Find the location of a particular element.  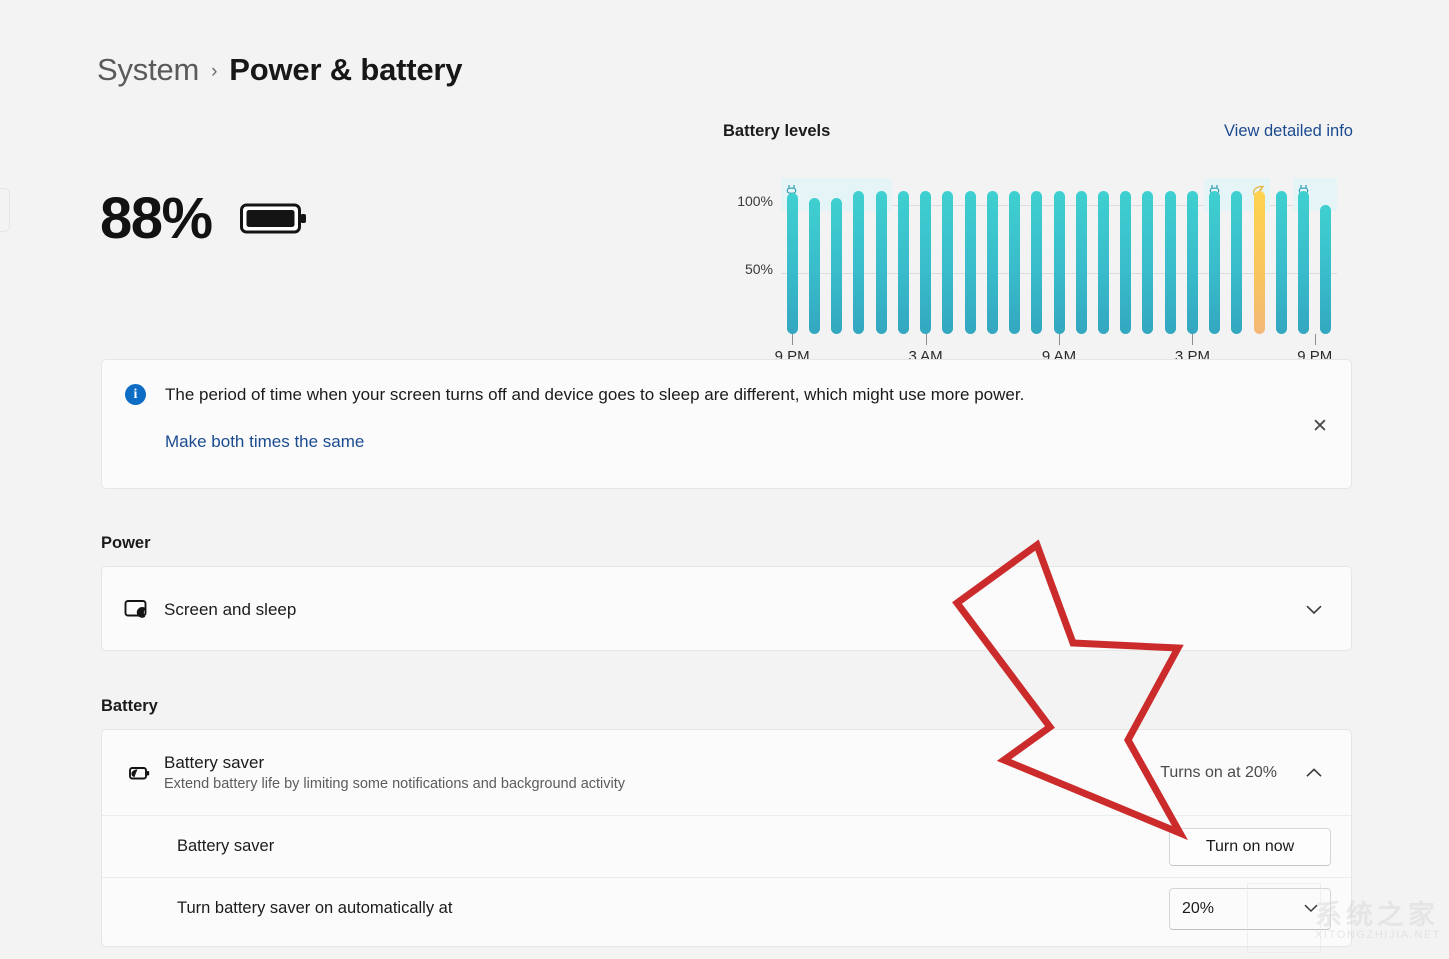

make-both-times-the-same-link: Make both times the same is located at coordinates (264, 442).